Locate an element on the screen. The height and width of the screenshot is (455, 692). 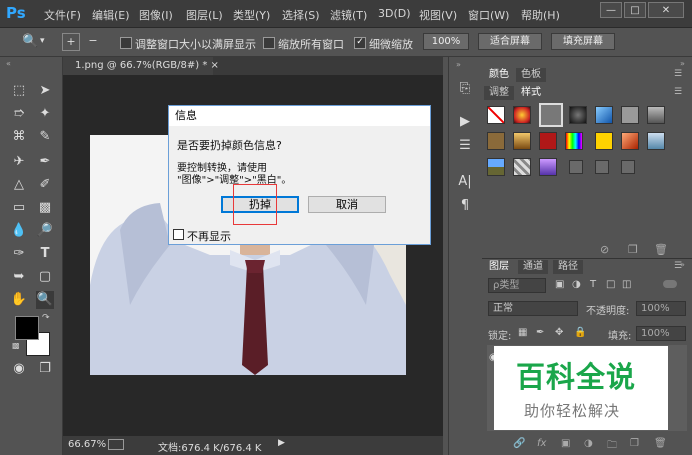
clear-style-icon: ⊘ is located at coordinates (604, 249).